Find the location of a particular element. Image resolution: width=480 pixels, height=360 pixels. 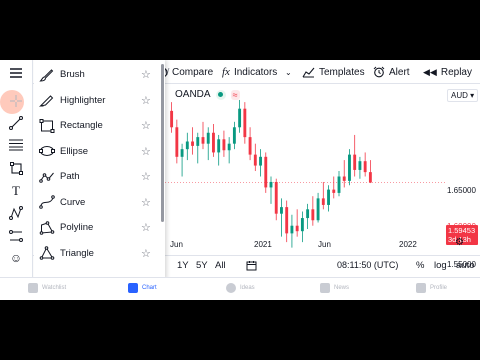

drawing-tool-label: Triangle is located at coordinates (77, 253).